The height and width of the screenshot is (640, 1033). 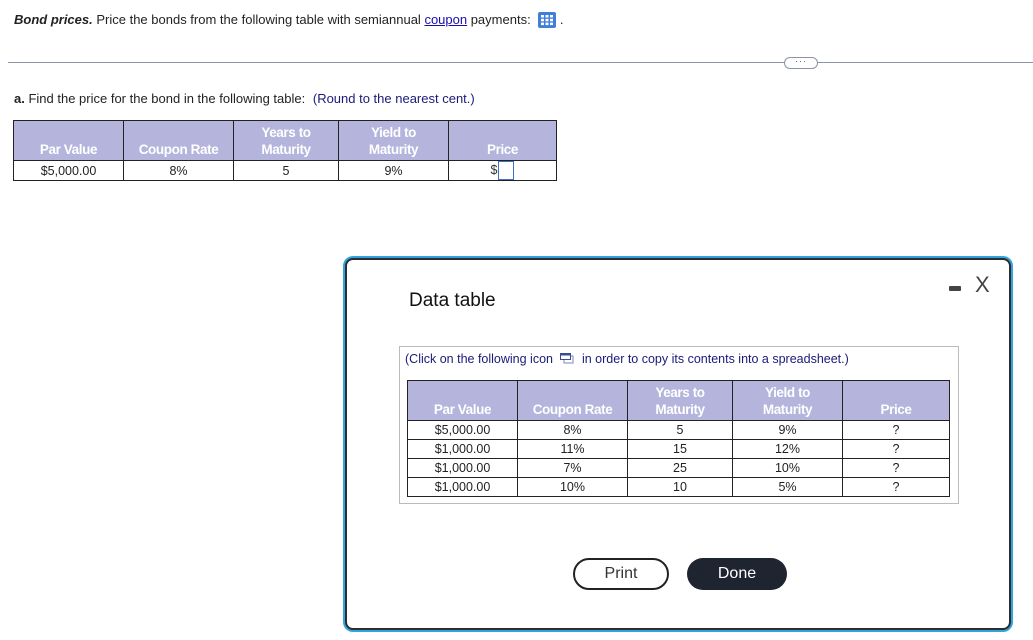 I want to click on question-text-after: payments:, so click(x=501, y=19).